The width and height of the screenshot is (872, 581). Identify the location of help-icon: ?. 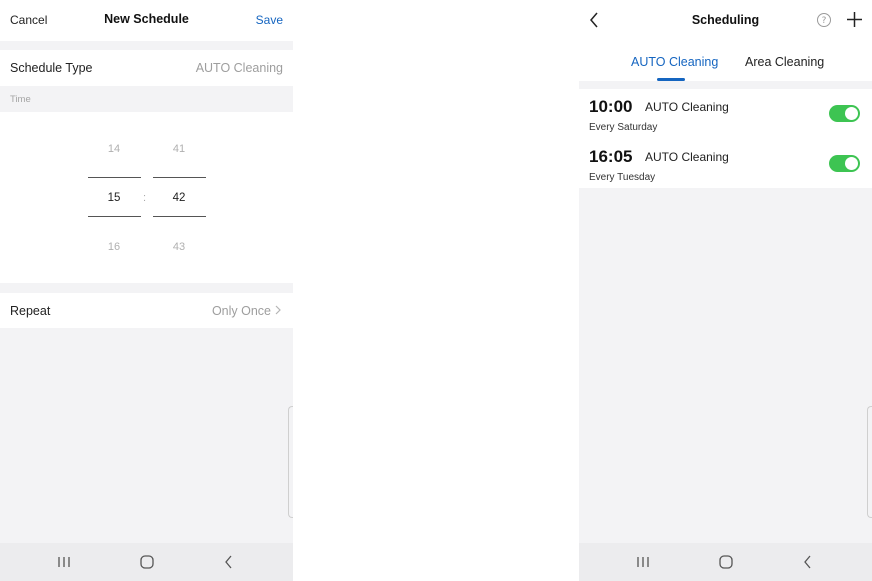
(824, 20).